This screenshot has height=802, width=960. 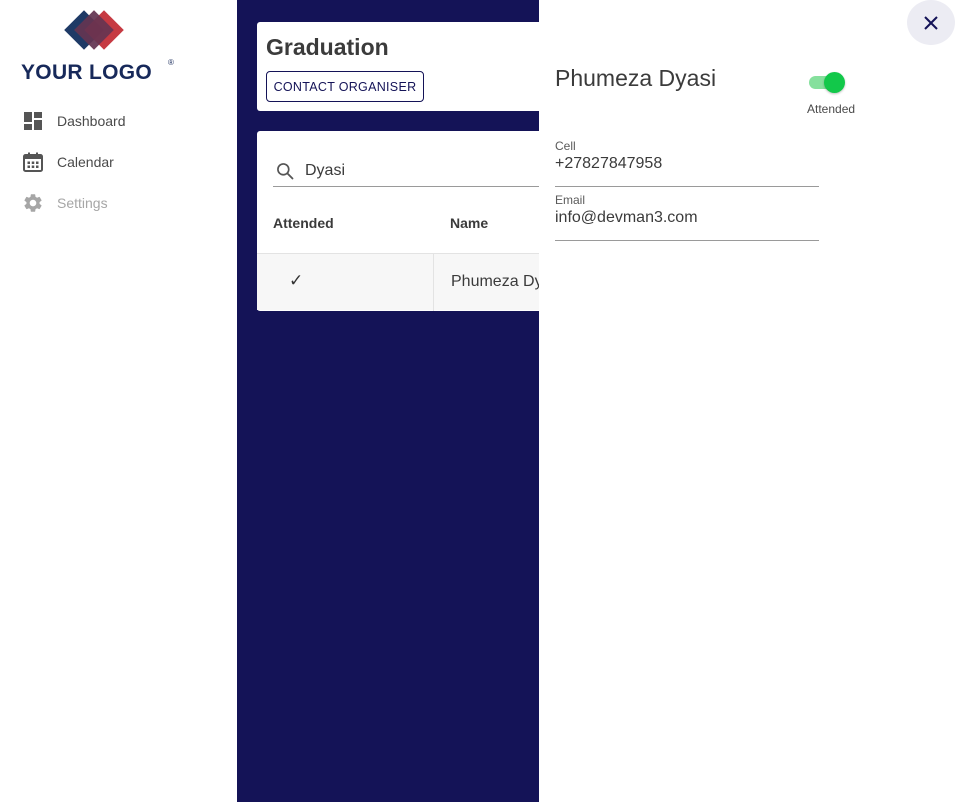 I want to click on contact-organiser-button: CONTACT ORGANISER, so click(x=345, y=86).